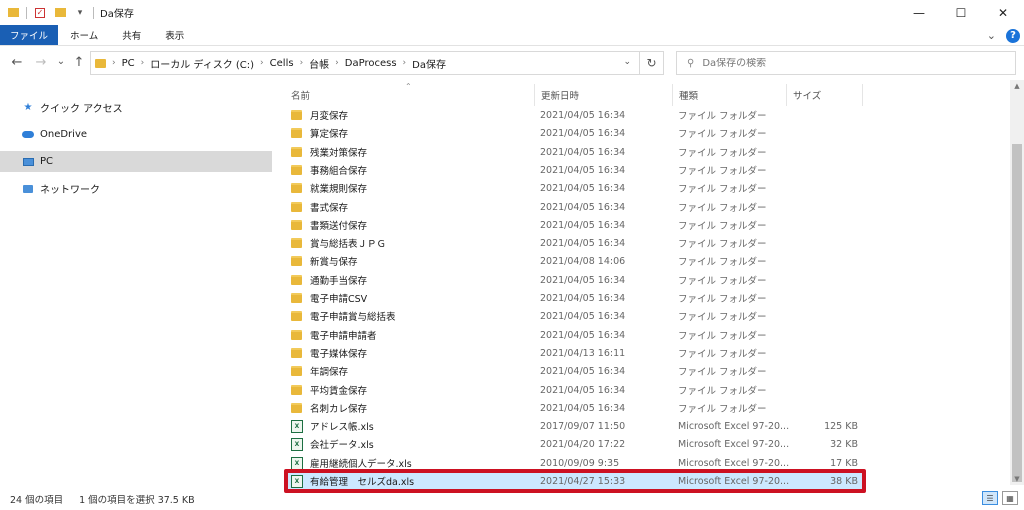  Describe the element at coordinates (17, 62) in the screenshot. I see `back-button: ←` at that location.